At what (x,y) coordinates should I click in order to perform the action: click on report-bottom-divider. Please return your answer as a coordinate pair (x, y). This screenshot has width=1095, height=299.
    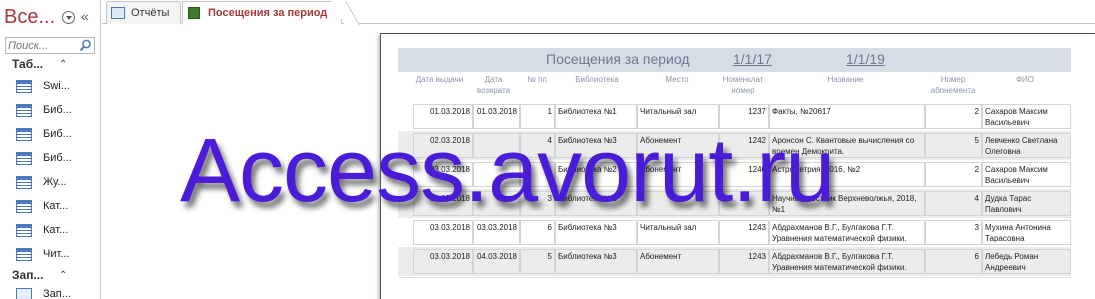
    Looking at the image, I should click on (734, 277).